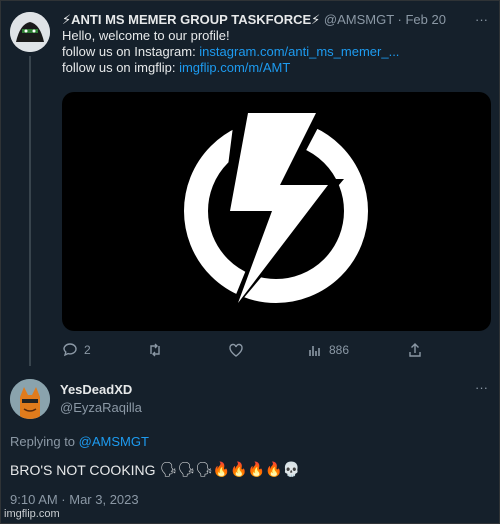 Image resolution: width=500 pixels, height=524 pixels. Describe the element at coordinates (131, 51) in the screenshot. I see `instagram-prefix: follow us on Instagram:` at that location.